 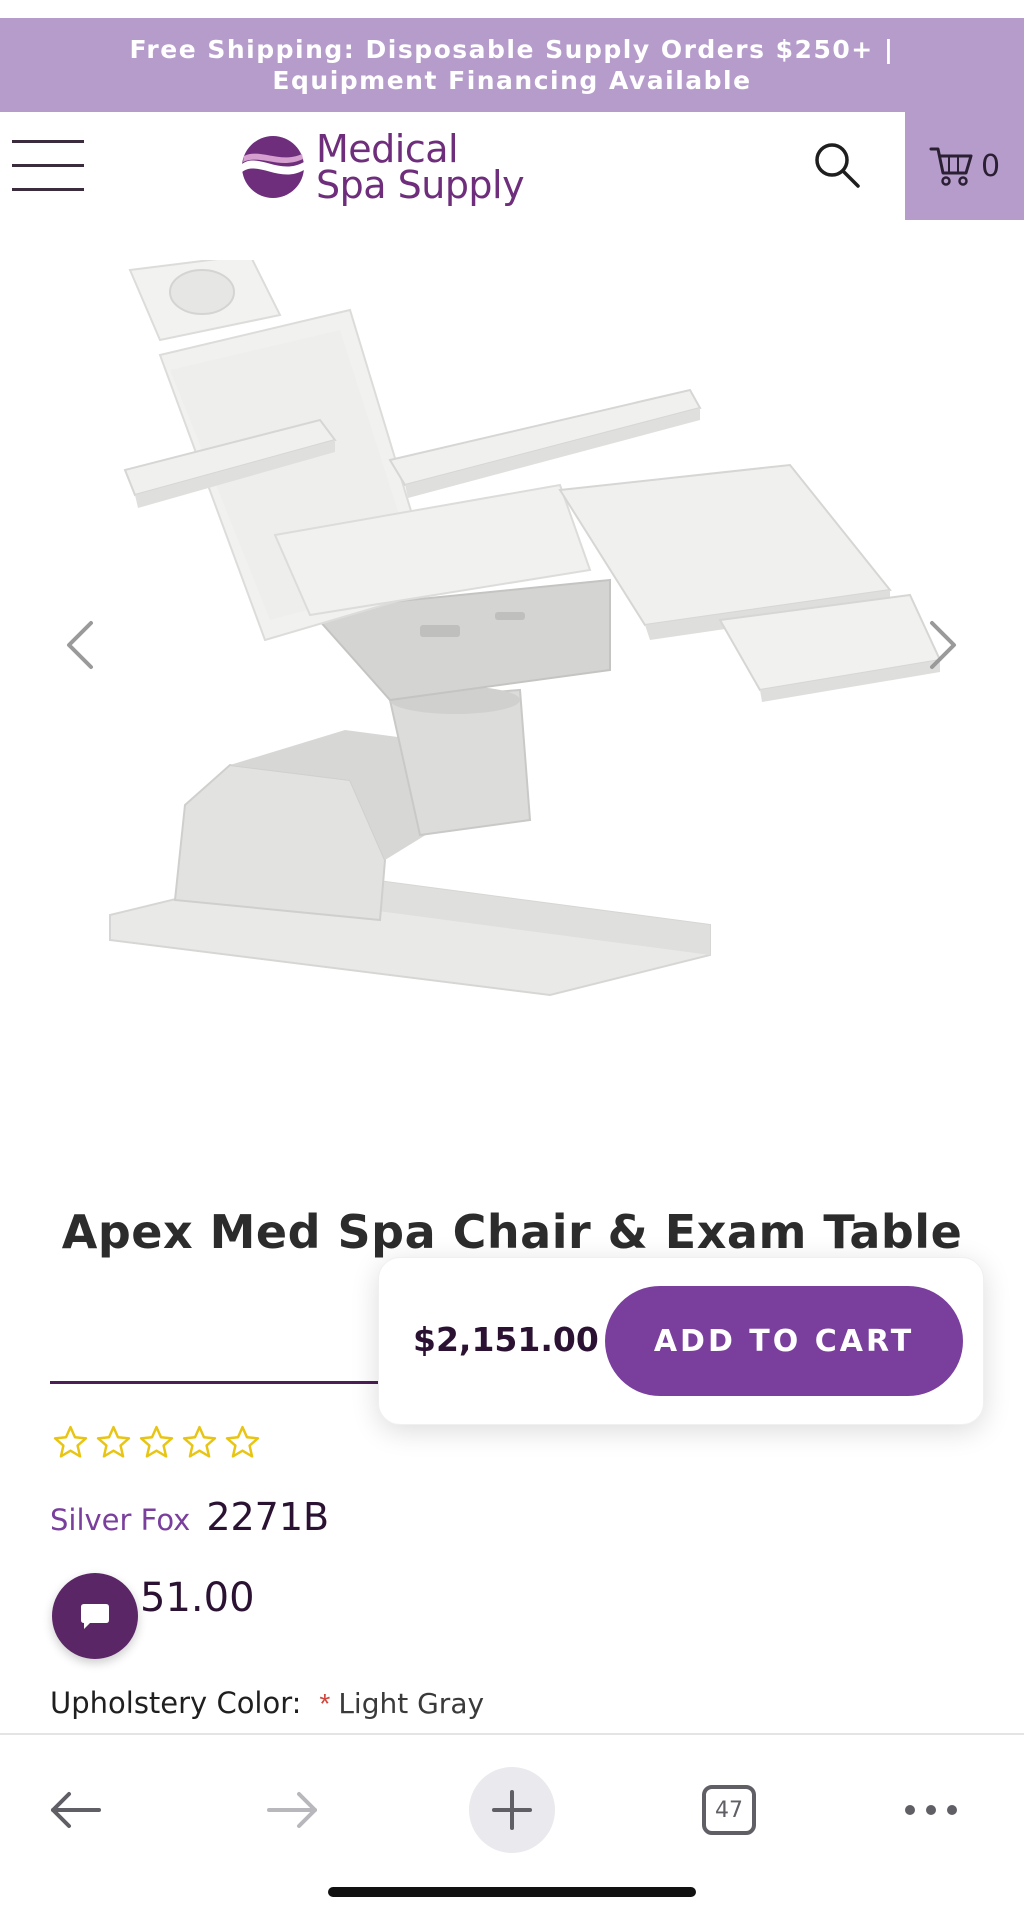 I want to click on tabs-button: 47, so click(x=729, y=1810).